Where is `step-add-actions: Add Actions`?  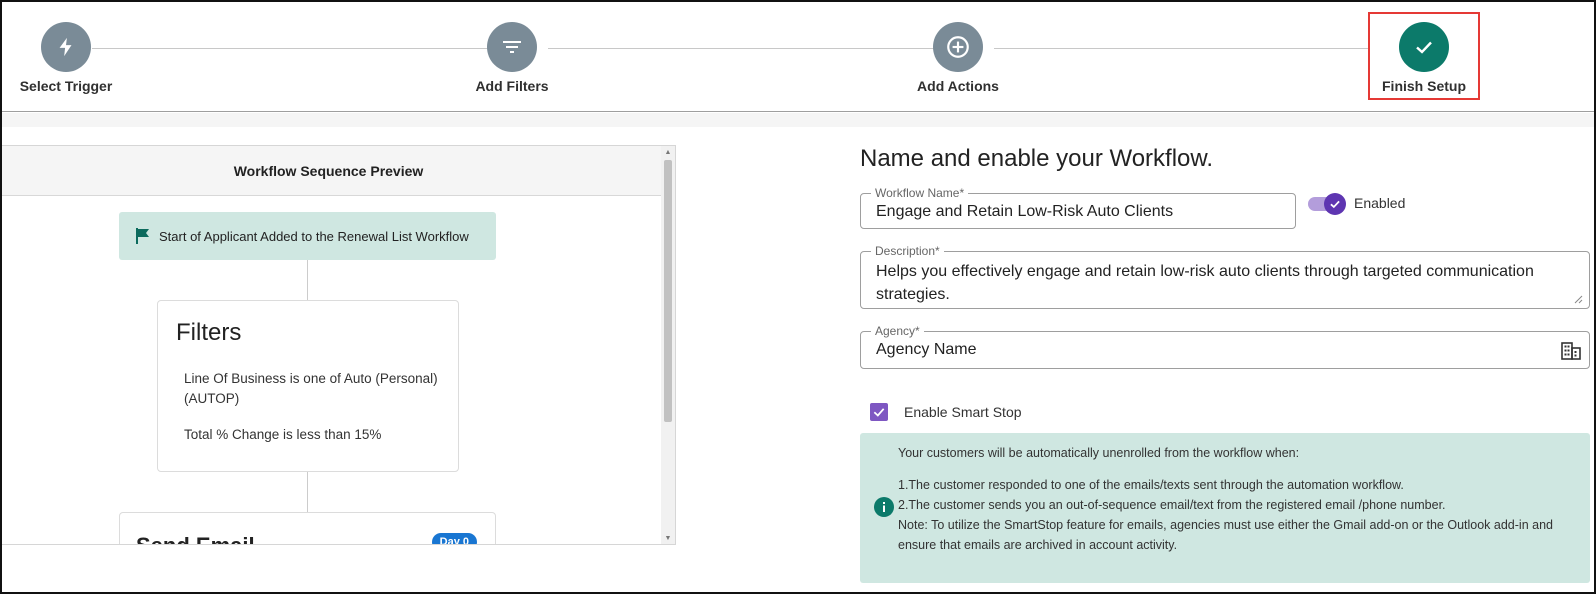
step-add-actions: Add Actions is located at coordinates (958, 58).